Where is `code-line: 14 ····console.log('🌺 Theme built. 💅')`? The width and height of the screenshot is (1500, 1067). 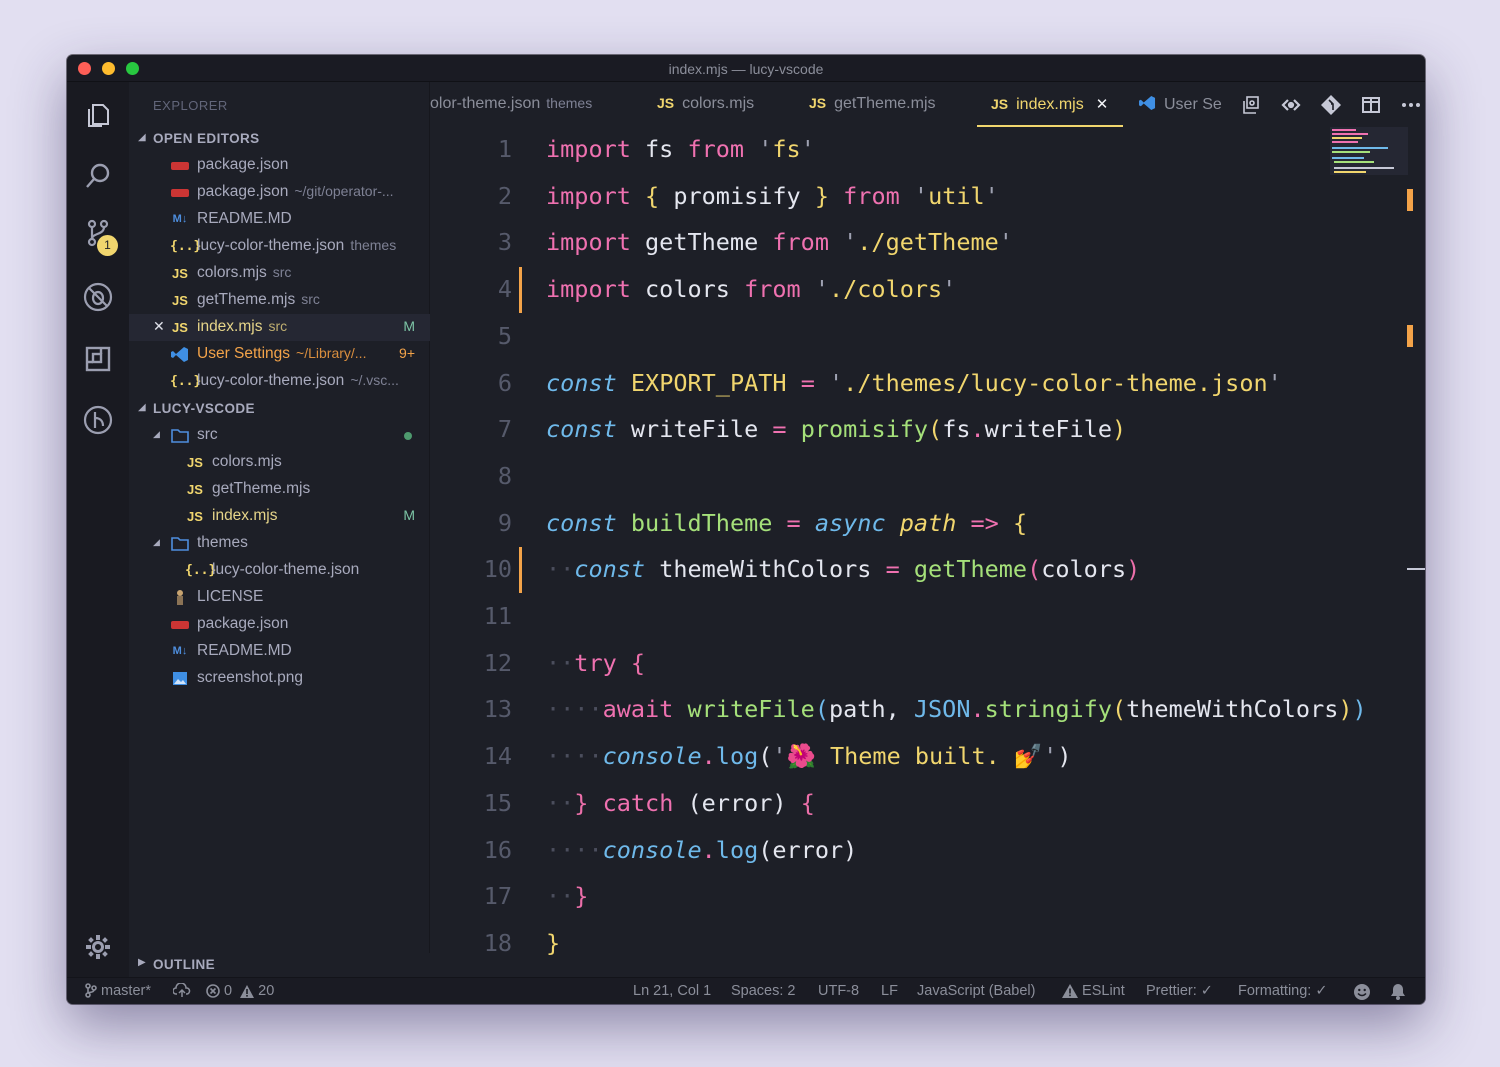
code-line: 14 ····console.log('🌺 Theme built. 💅') is located at coordinates (777, 756).